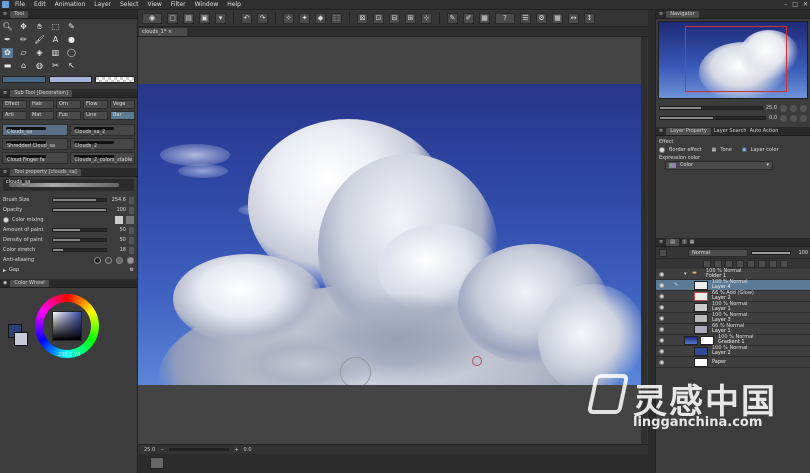 The height and width of the screenshot is (473, 810). Describe the element at coordinates (39, 53) in the screenshot. I see `fill-tool-icon: ◈` at that location.